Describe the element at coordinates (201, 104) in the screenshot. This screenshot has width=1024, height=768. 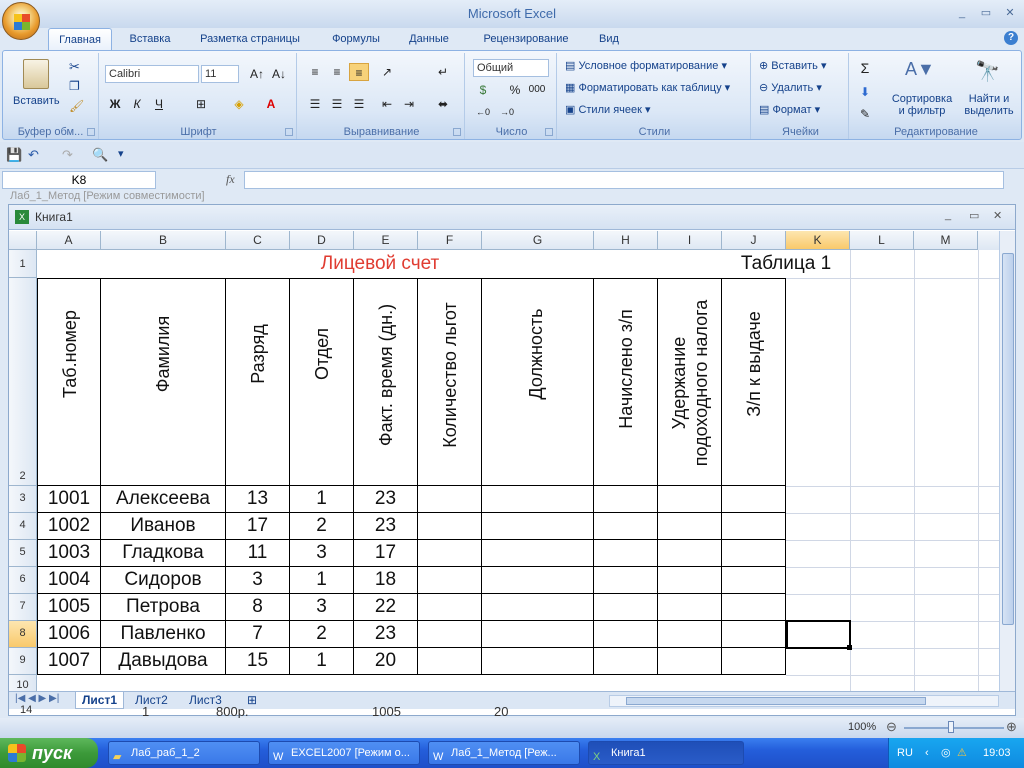
I see `borders-icon: ⊞` at that location.